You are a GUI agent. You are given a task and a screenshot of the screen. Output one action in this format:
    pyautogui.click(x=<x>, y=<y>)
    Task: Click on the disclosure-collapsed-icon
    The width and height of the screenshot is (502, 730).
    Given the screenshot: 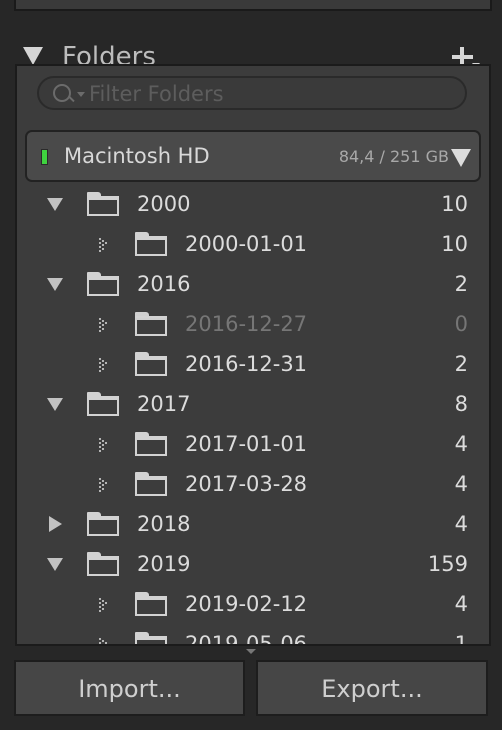 What is the action you would take?
    pyautogui.click(x=55, y=524)
    